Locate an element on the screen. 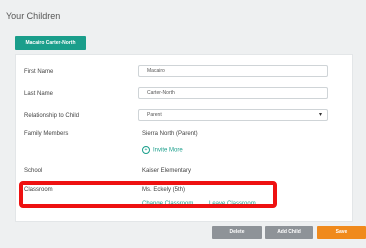  last-name-field: Carter-North is located at coordinates (233, 93).